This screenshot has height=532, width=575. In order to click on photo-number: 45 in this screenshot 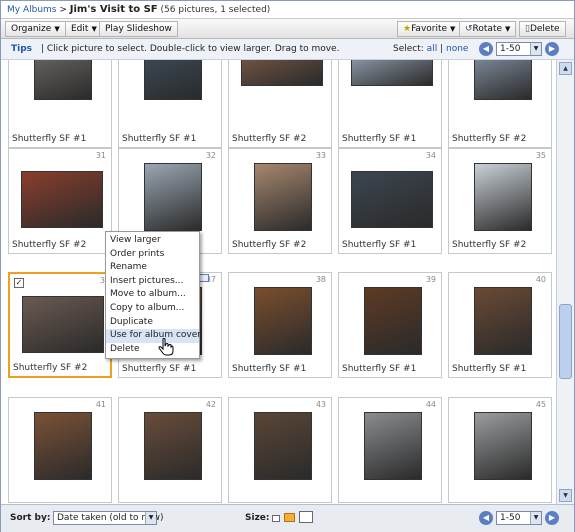, I will do `click(540, 404)`.